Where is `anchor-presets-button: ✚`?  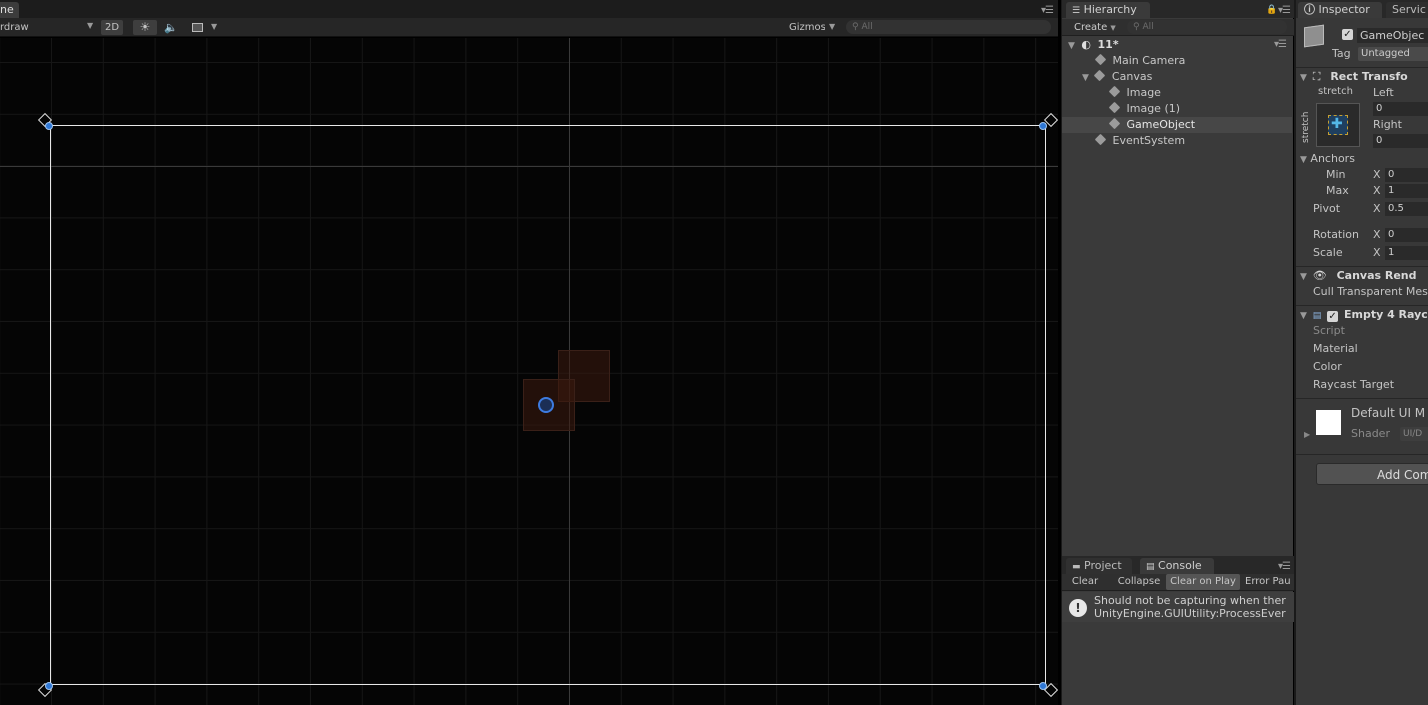 anchor-presets-button: ✚ is located at coordinates (1338, 125).